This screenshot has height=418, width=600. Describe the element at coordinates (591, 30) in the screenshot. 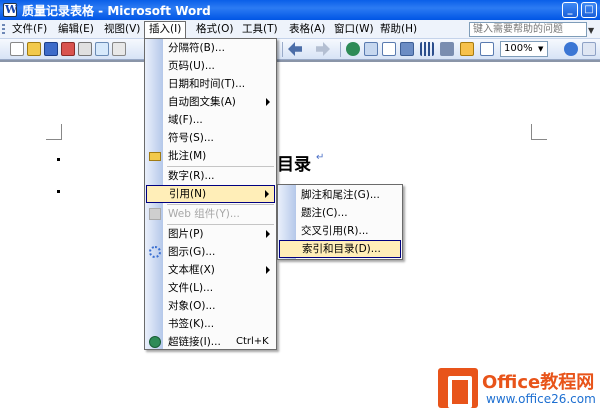

I see `help-dropdown-icon: ▼` at that location.